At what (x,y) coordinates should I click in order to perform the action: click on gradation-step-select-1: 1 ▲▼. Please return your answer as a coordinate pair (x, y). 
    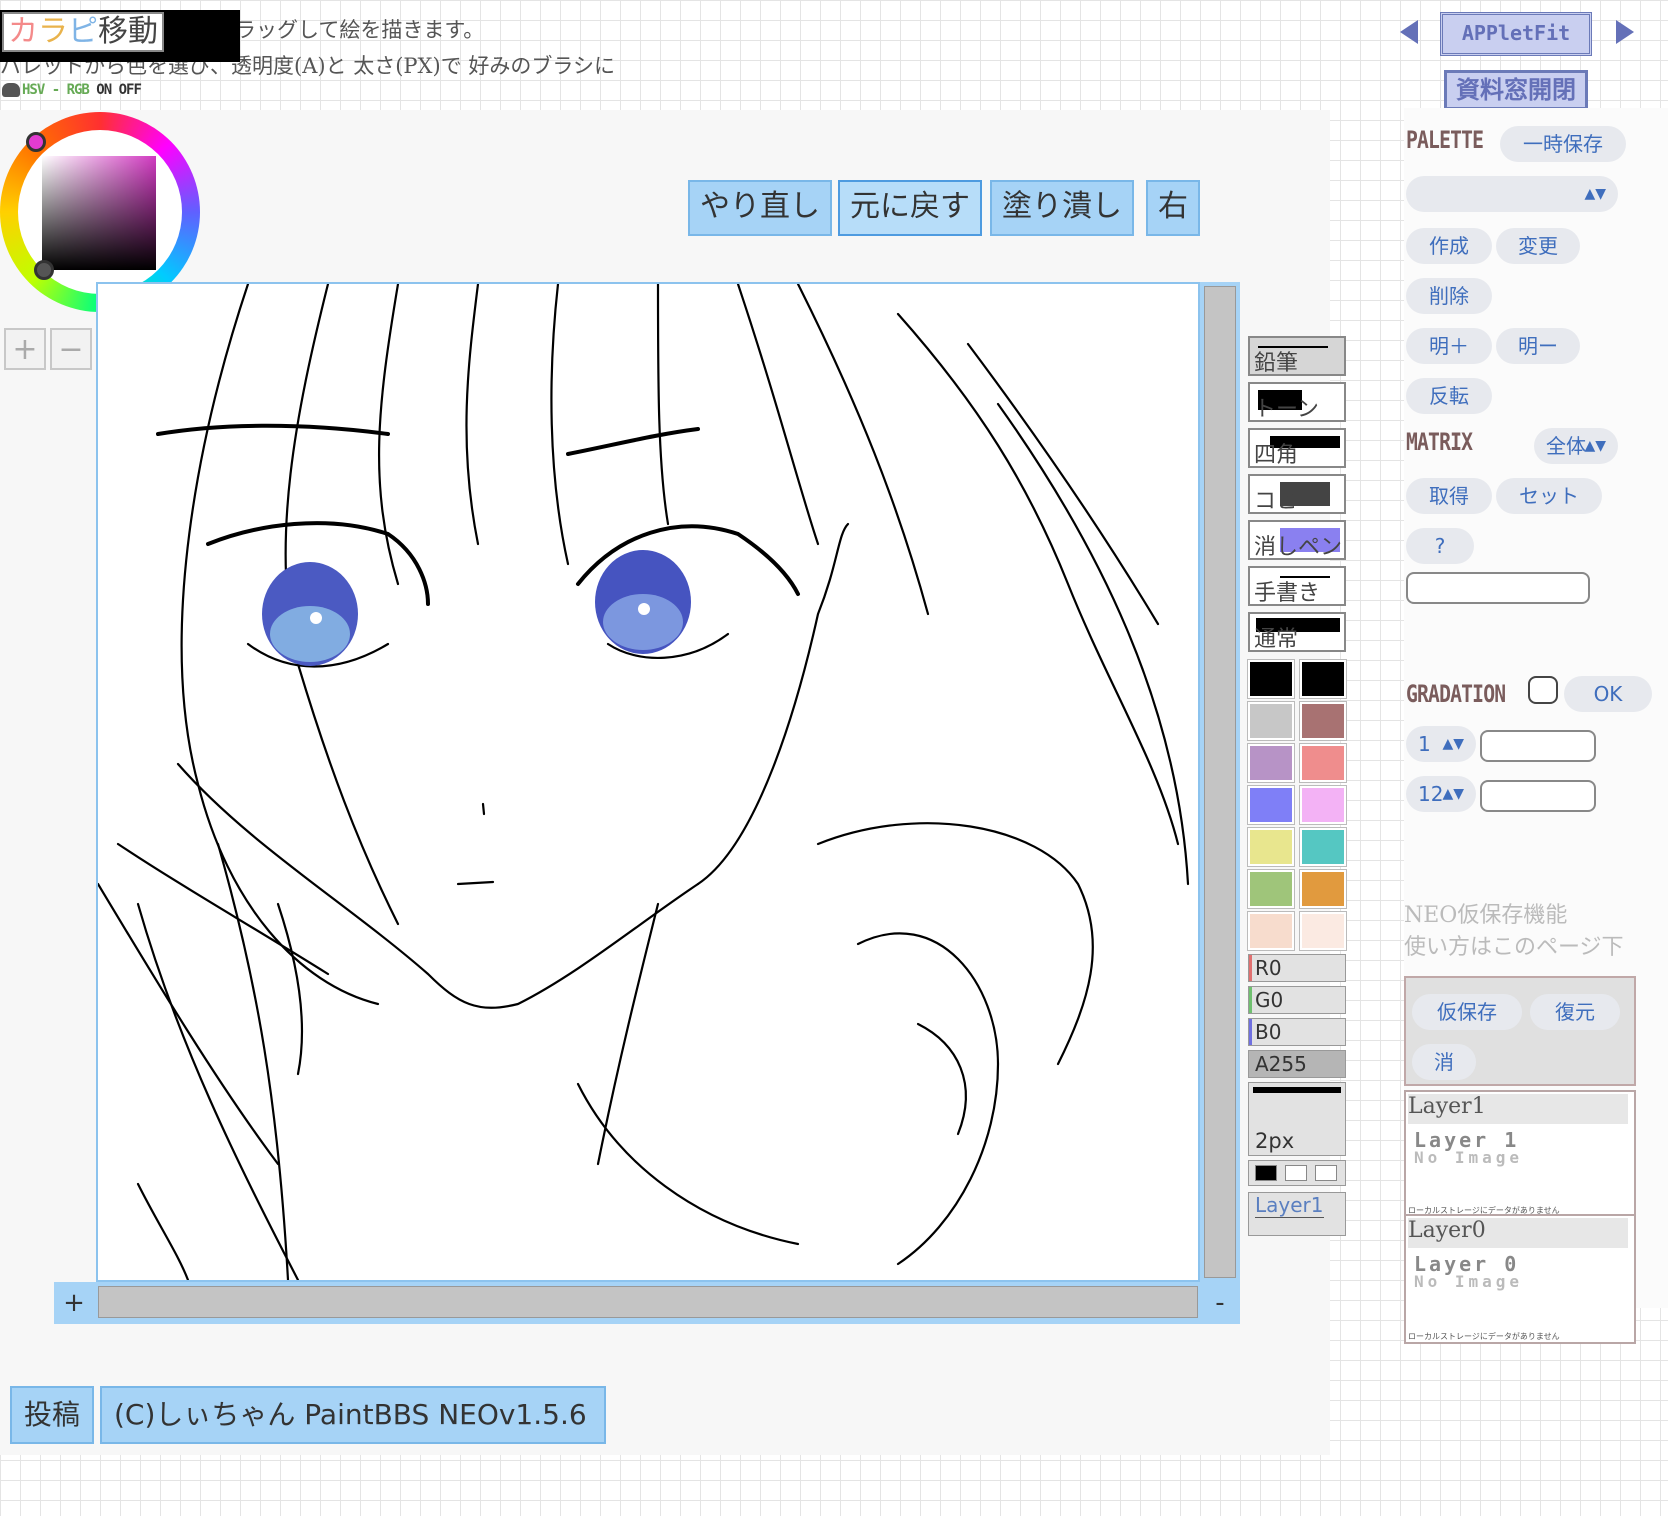
    Looking at the image, I should click on (1441, 744).